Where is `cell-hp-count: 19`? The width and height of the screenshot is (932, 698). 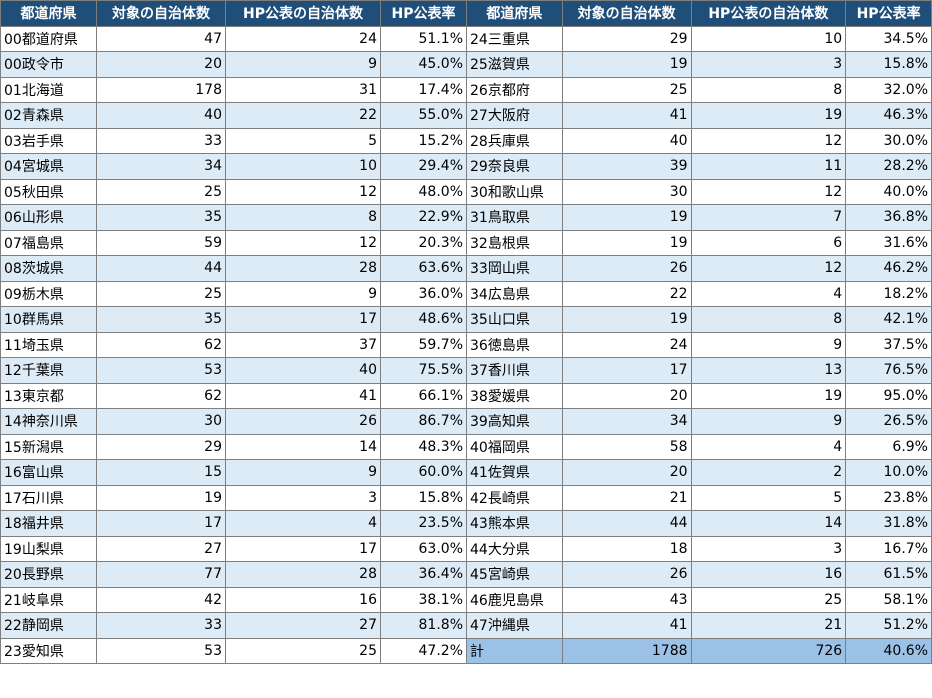
cell-hp-count: 19 is located at coordinates (768, 395).